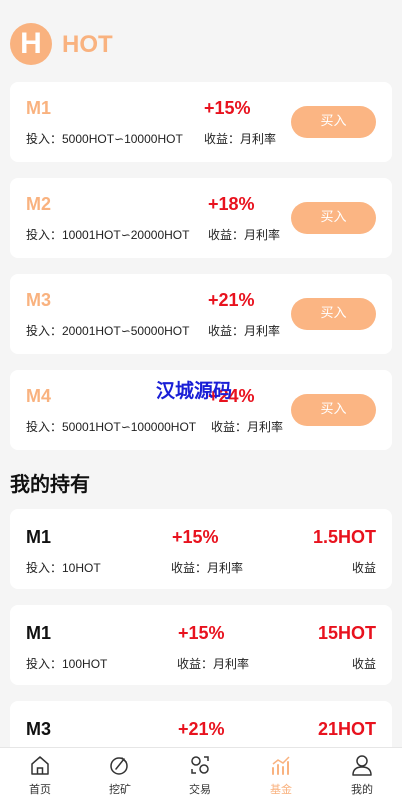 This screenshot has width=402, height=799. What do you see at coordinates (50, 484) in the screenshot?
I see `holdings-section-title: 我的持有` at bounding box center [50, 484].